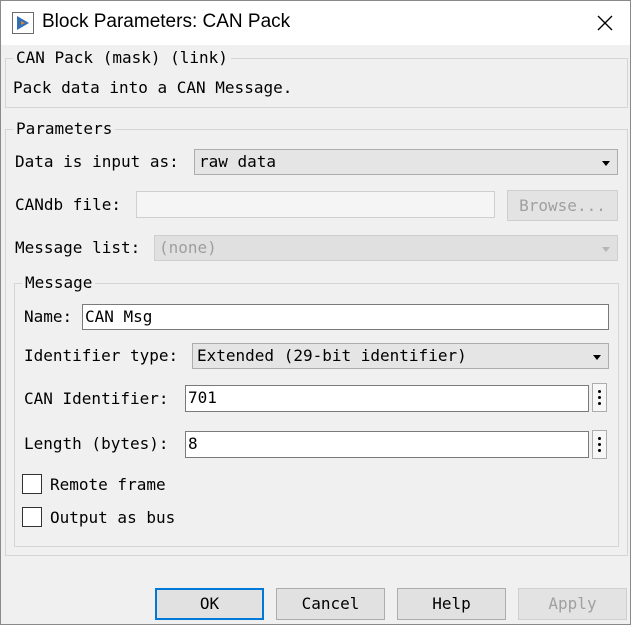  I want to click on window-title: Block Parameters: CAN Pack, so click(166, 21).